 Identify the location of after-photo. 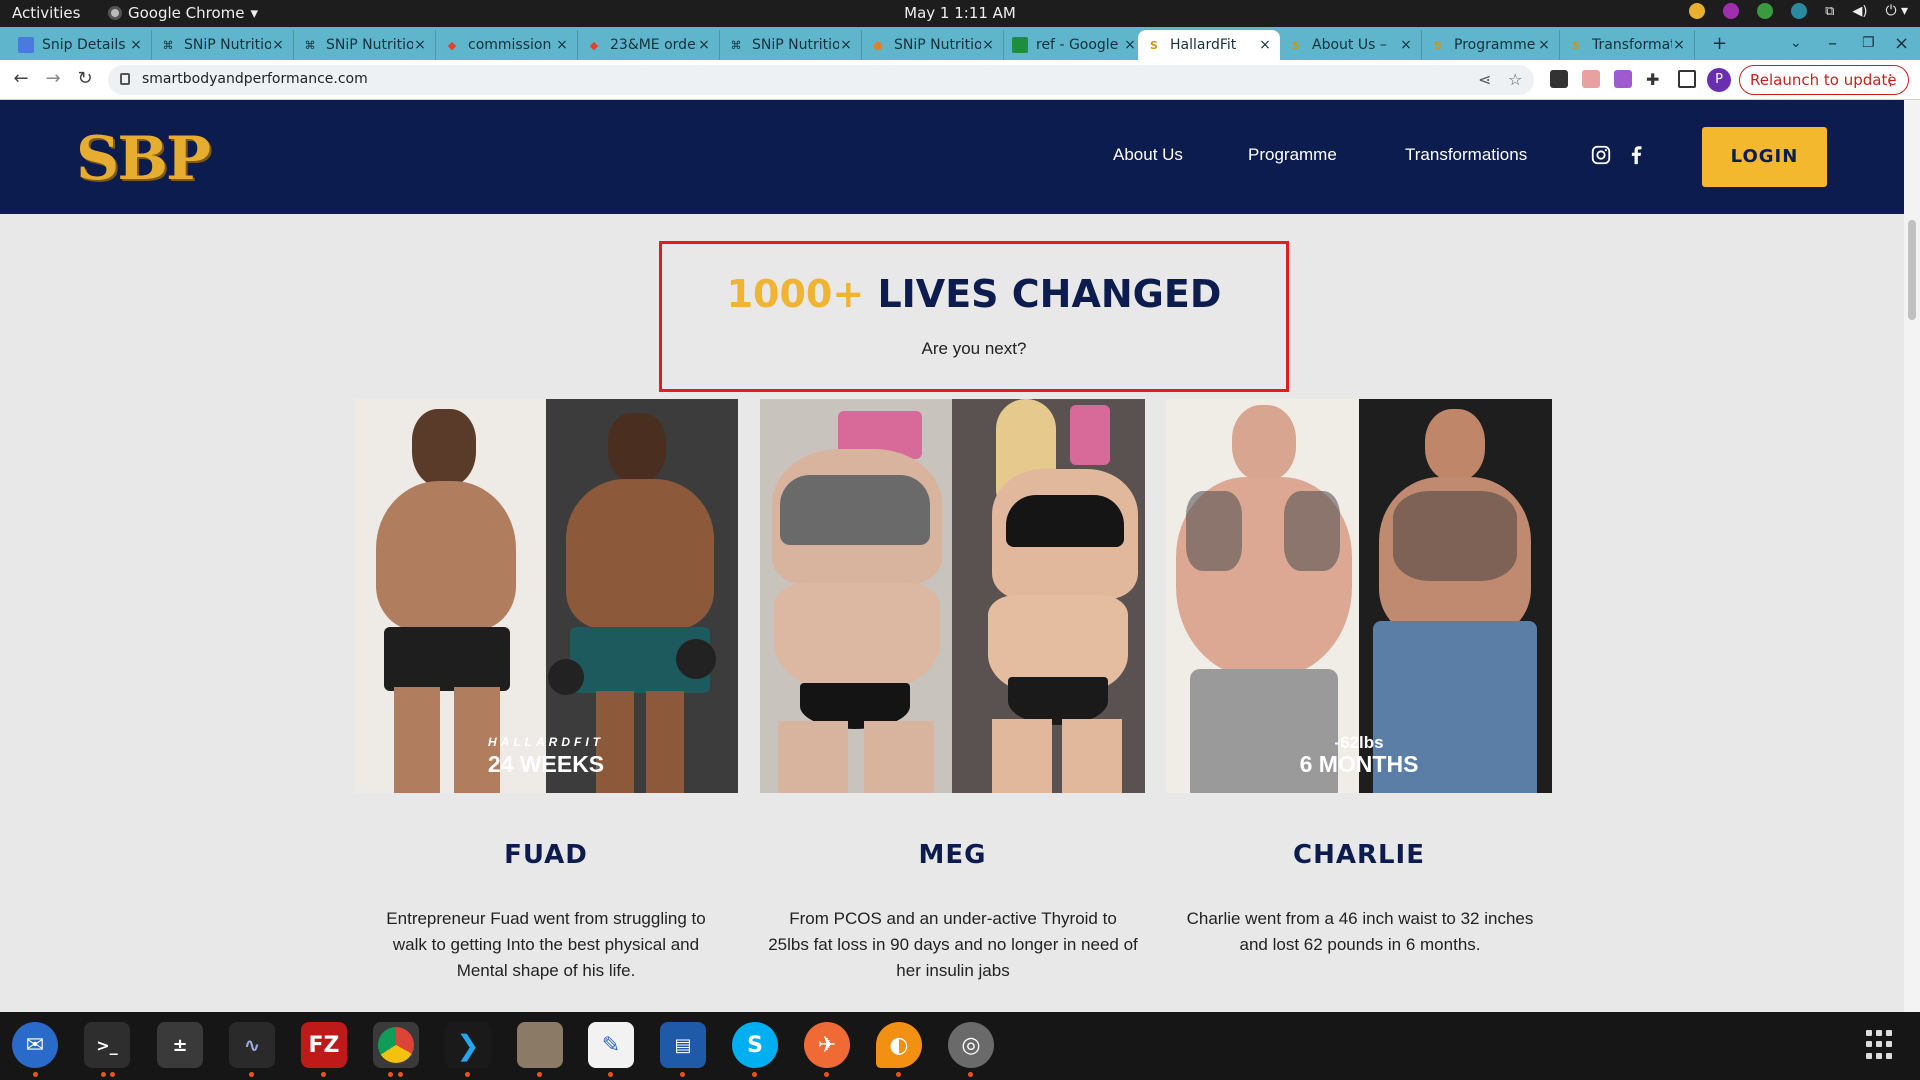
(642, 596).